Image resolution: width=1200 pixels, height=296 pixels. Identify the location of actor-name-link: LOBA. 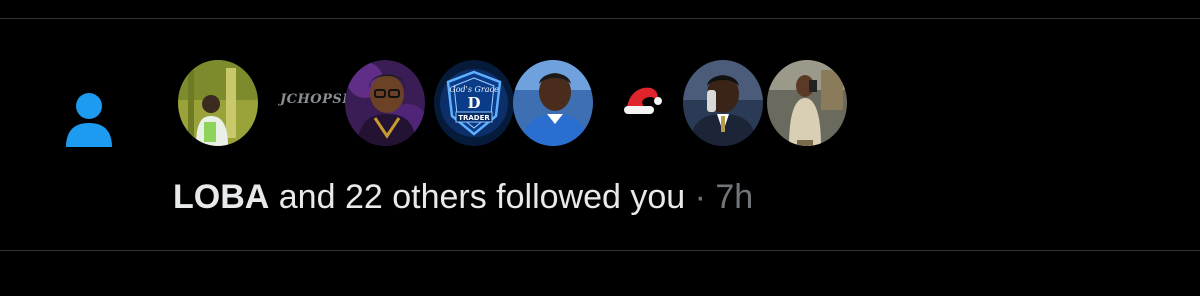
(221, 197).